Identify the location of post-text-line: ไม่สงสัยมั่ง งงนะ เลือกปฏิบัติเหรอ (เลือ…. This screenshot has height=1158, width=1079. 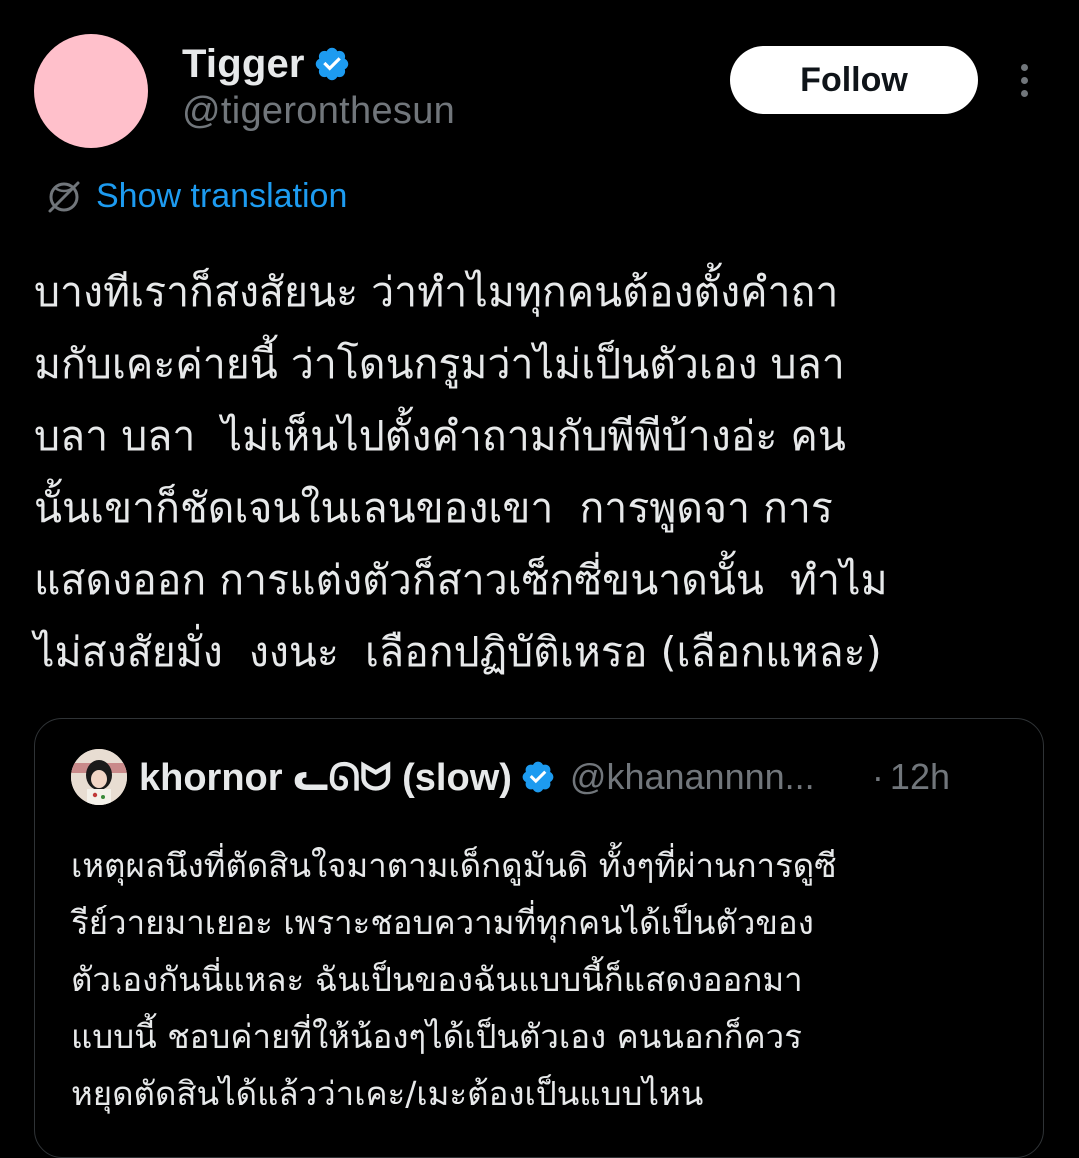
(458, 652).